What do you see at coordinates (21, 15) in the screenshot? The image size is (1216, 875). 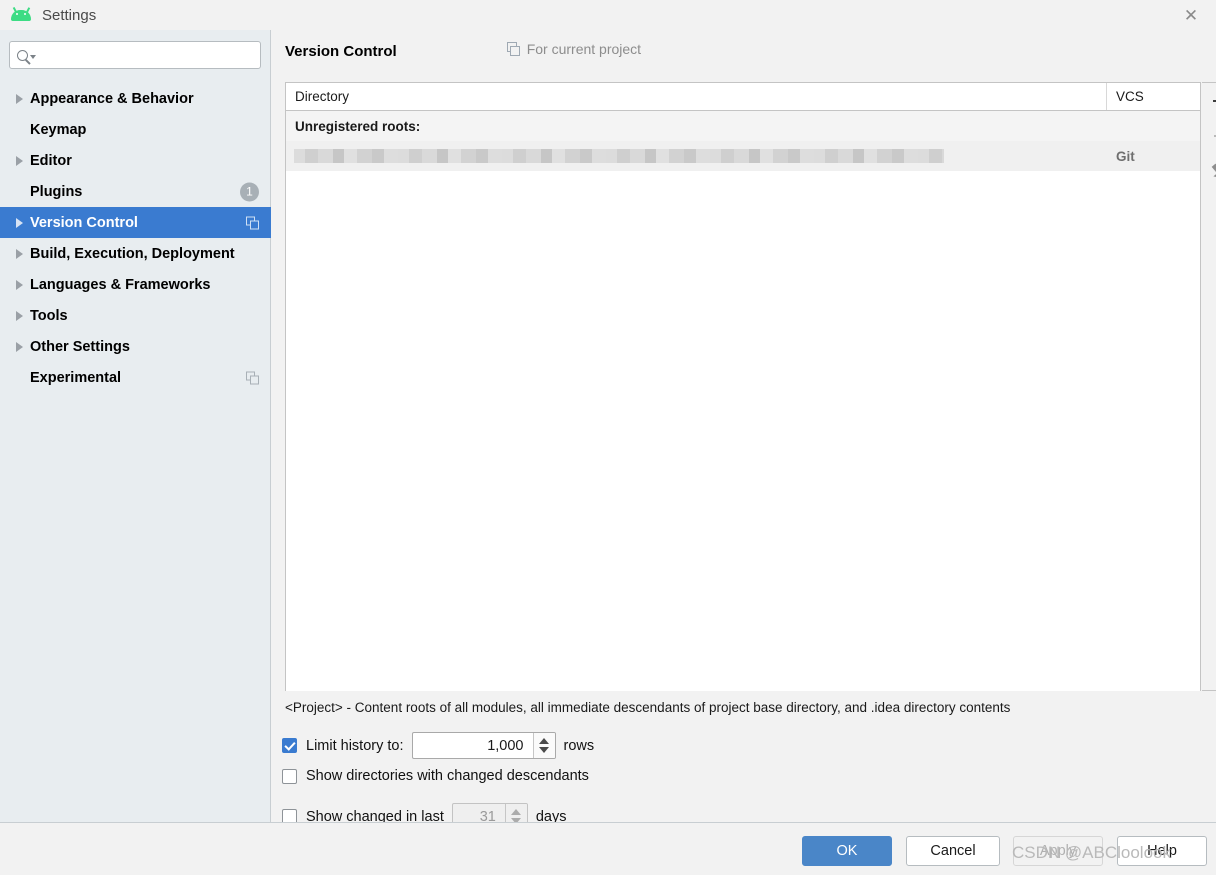 I see `android-robot-icon` at bounding box center [21, 15].